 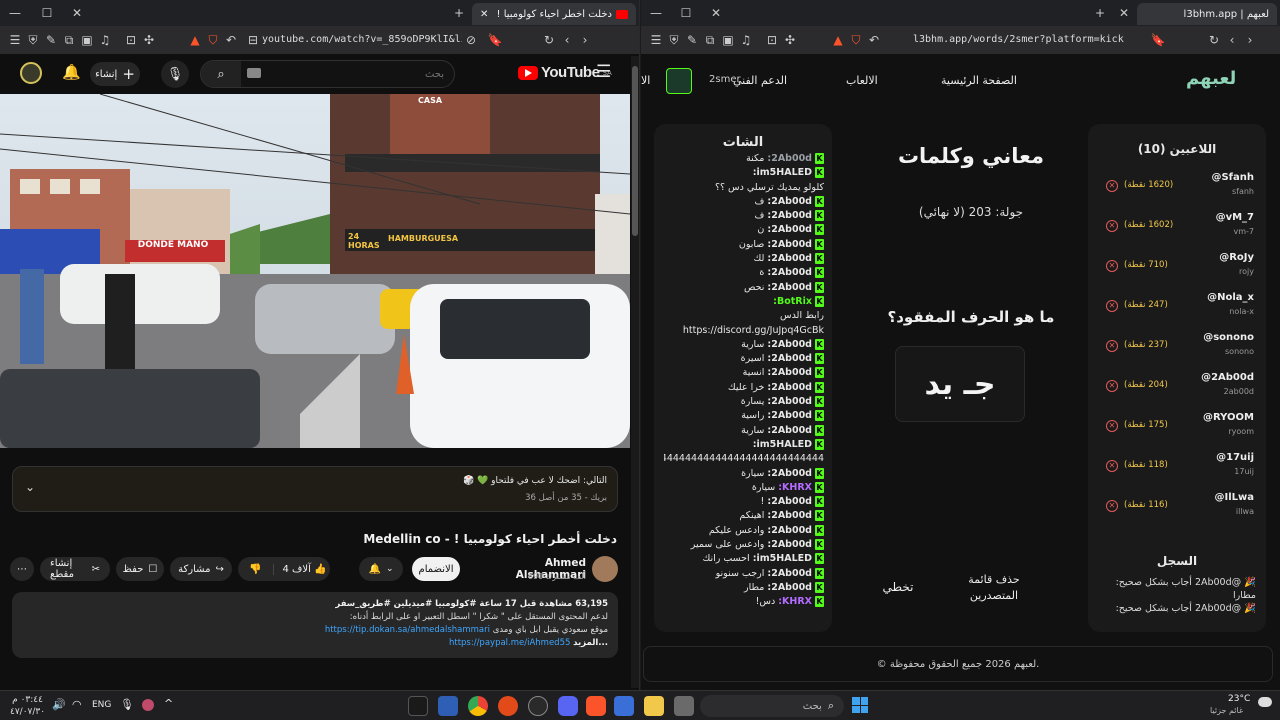 What do you see at coordinates (1243, 706) in the screenshot?
I see `weather-widget: 23°C غائم جزئيا` at bounding box center [1243, 706].